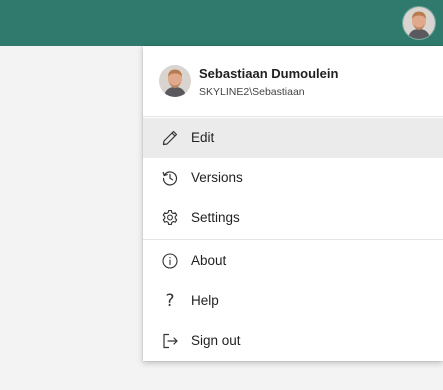 The height and width of the screenshot is (390, 443). Describe the element at coordinates (170, 301) in the screenshot. I see `question-icon: ?` at that location.